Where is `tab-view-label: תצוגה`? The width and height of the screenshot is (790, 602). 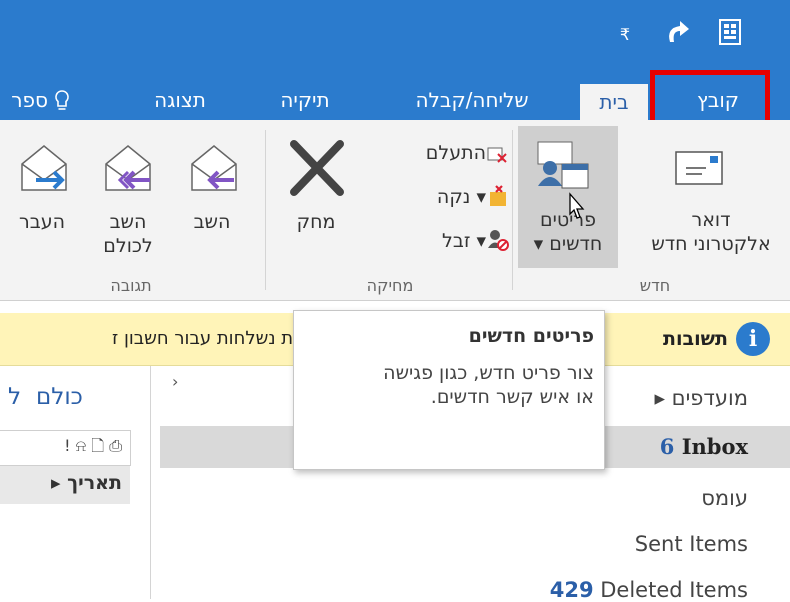
tab-view-label: תצוגה is located at coordinates (180, 100).